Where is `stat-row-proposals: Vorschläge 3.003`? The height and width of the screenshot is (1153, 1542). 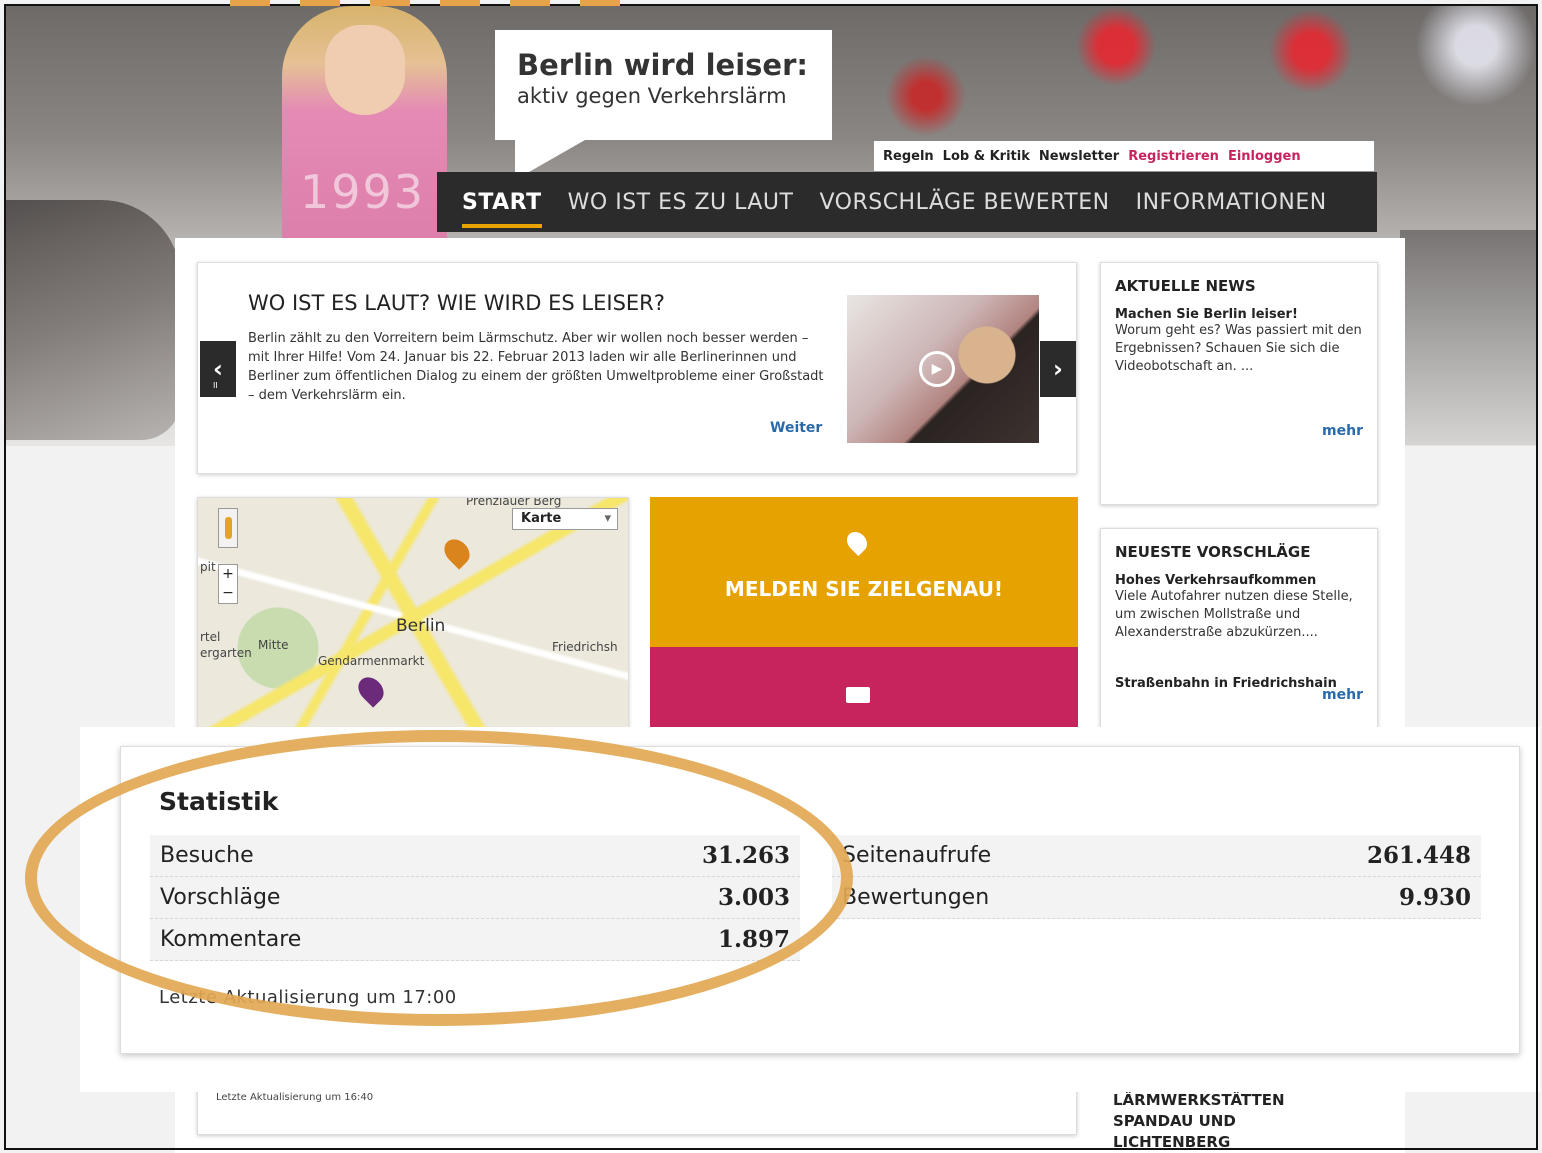
stat-row-proposals: Vorschläge 3.003 is located at coordinates (475, 898).